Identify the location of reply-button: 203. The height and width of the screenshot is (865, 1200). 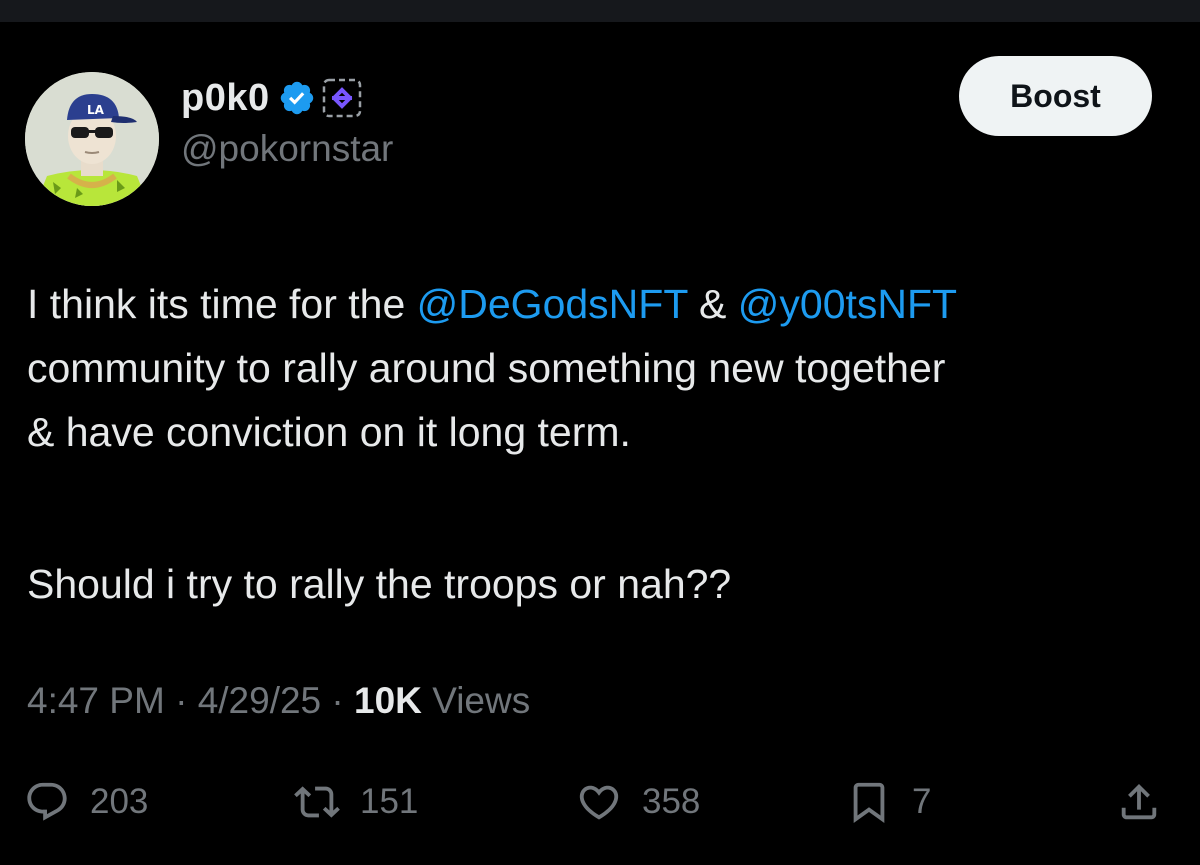
(86, 802).